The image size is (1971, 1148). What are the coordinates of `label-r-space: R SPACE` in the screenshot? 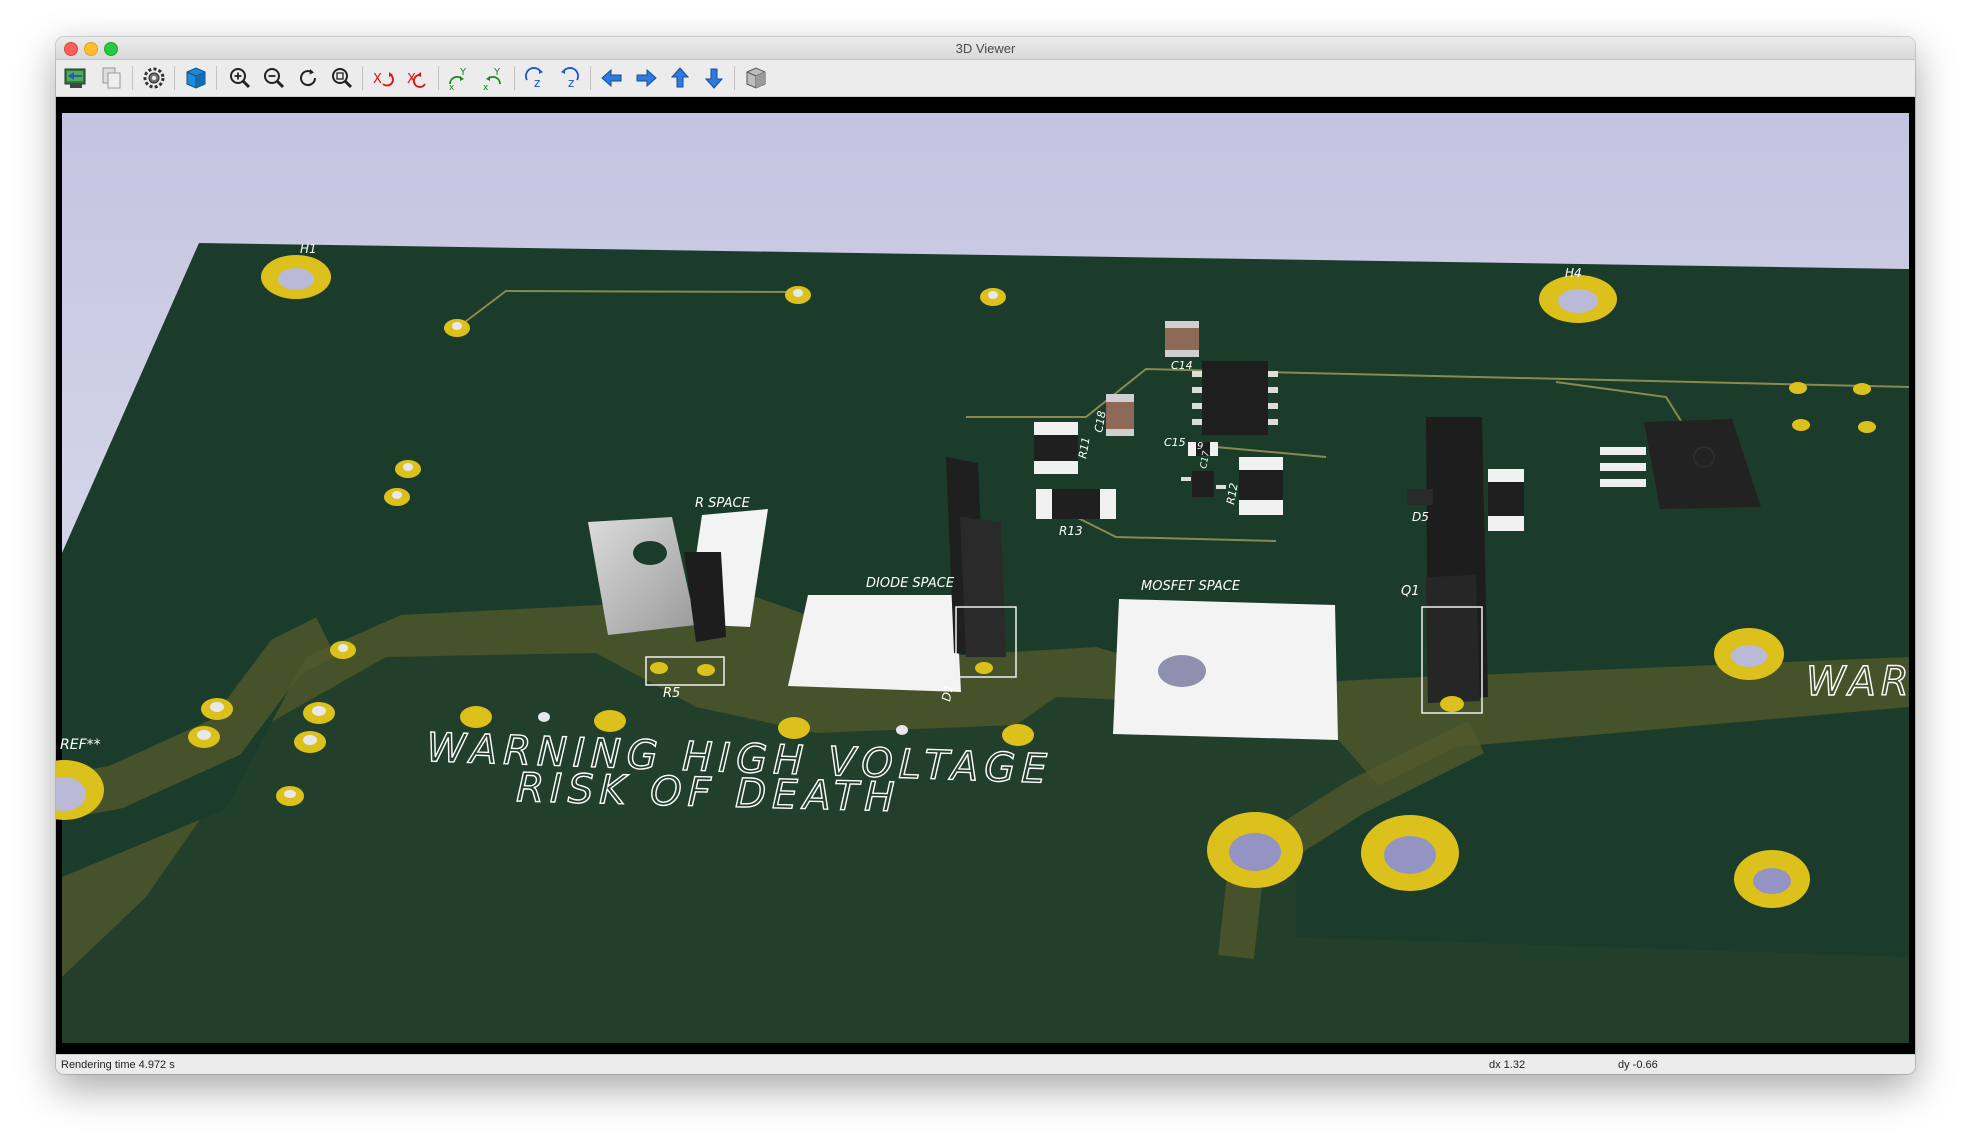 It's located at (723, 503).